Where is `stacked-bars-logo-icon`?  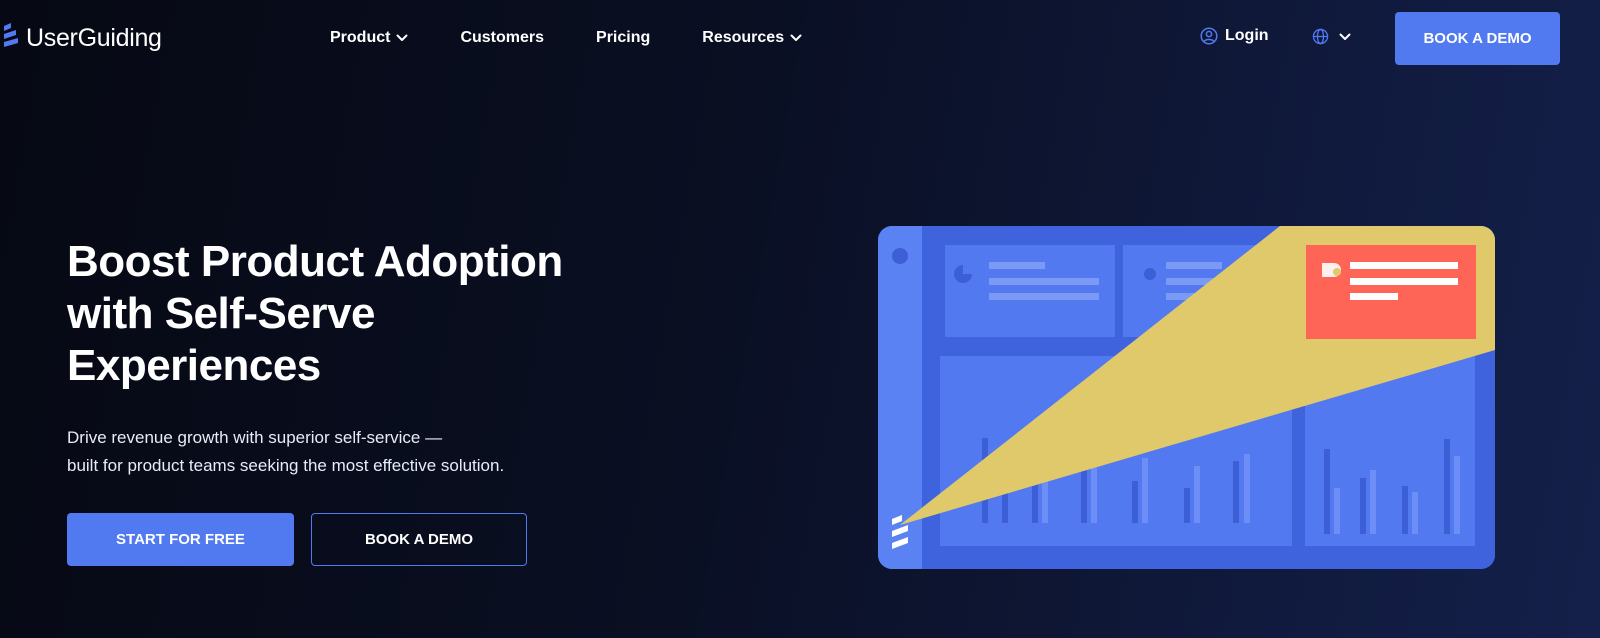
stacked-bars-logo-icon is located at coordinates (11, 35).